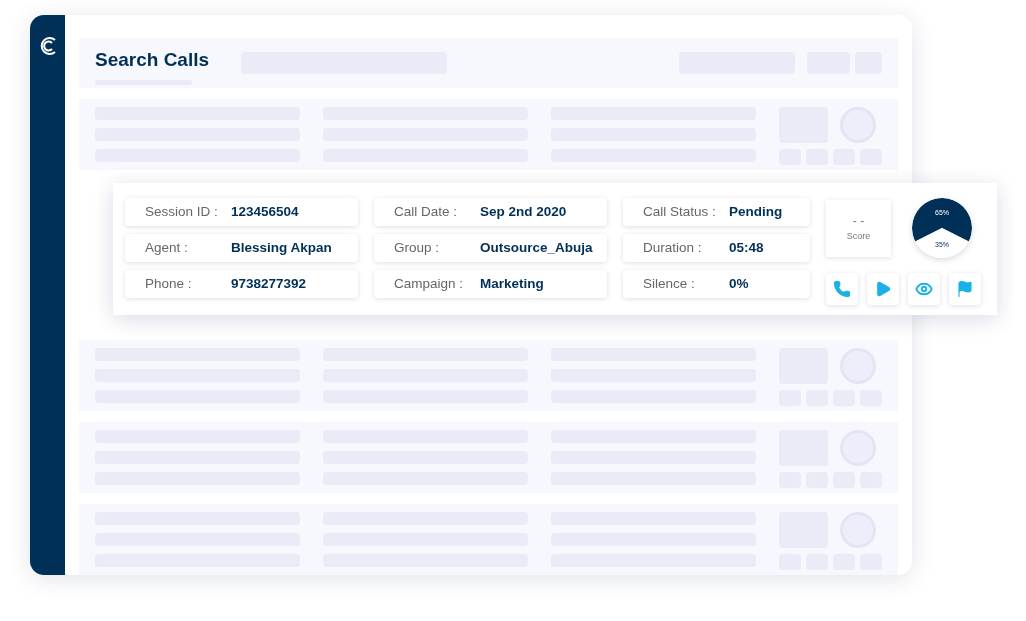 This screenshot has width=1026, height=621. What do you see at coordinates (167, 247) in the screenshot?
I see `field-label: Agent :` at bounding box center [167, 247].